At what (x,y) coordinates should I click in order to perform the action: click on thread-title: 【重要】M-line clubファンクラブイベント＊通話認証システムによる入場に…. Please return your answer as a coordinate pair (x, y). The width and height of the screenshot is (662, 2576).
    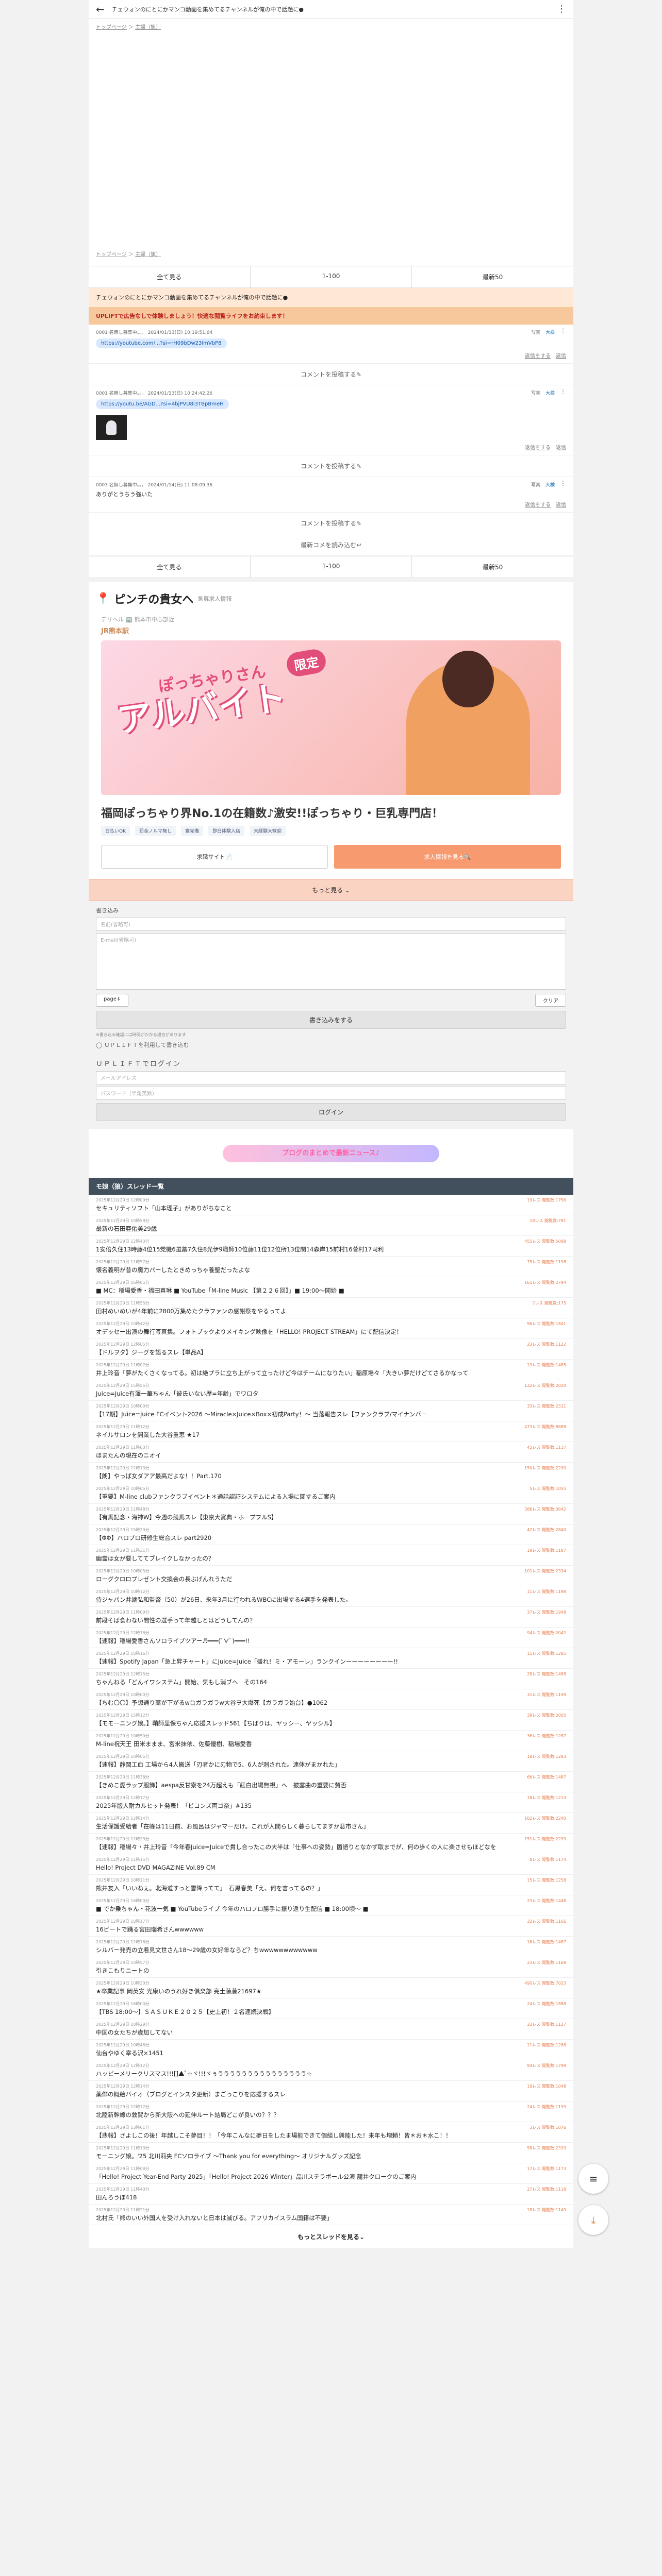
    Looking at the image, I should click on (331, 1497).